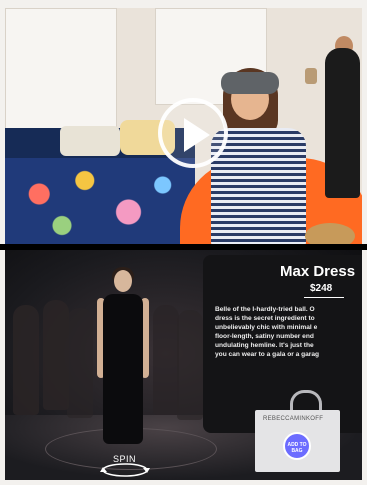 This screenshot has height=485, width=367. I want to click on add-to-bag-button: ADD TO BAG, so click(297, 446).